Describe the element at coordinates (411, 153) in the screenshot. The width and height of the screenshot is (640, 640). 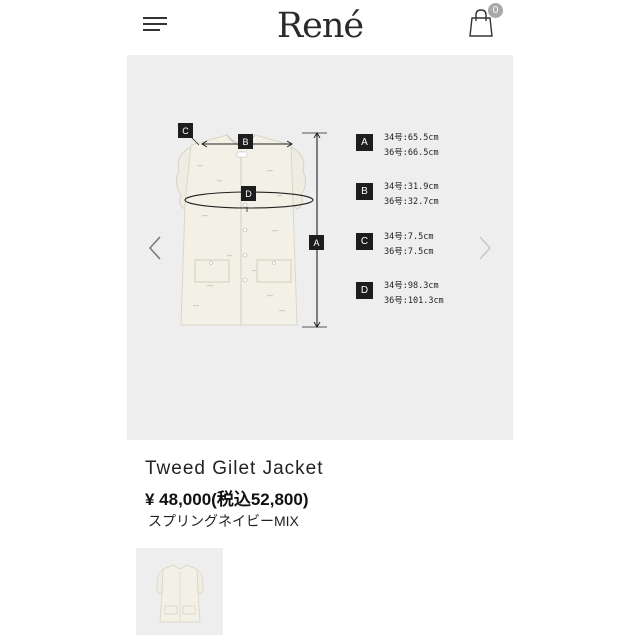
I see `measurement-a-size36: 36号:66.5cm` at that location.